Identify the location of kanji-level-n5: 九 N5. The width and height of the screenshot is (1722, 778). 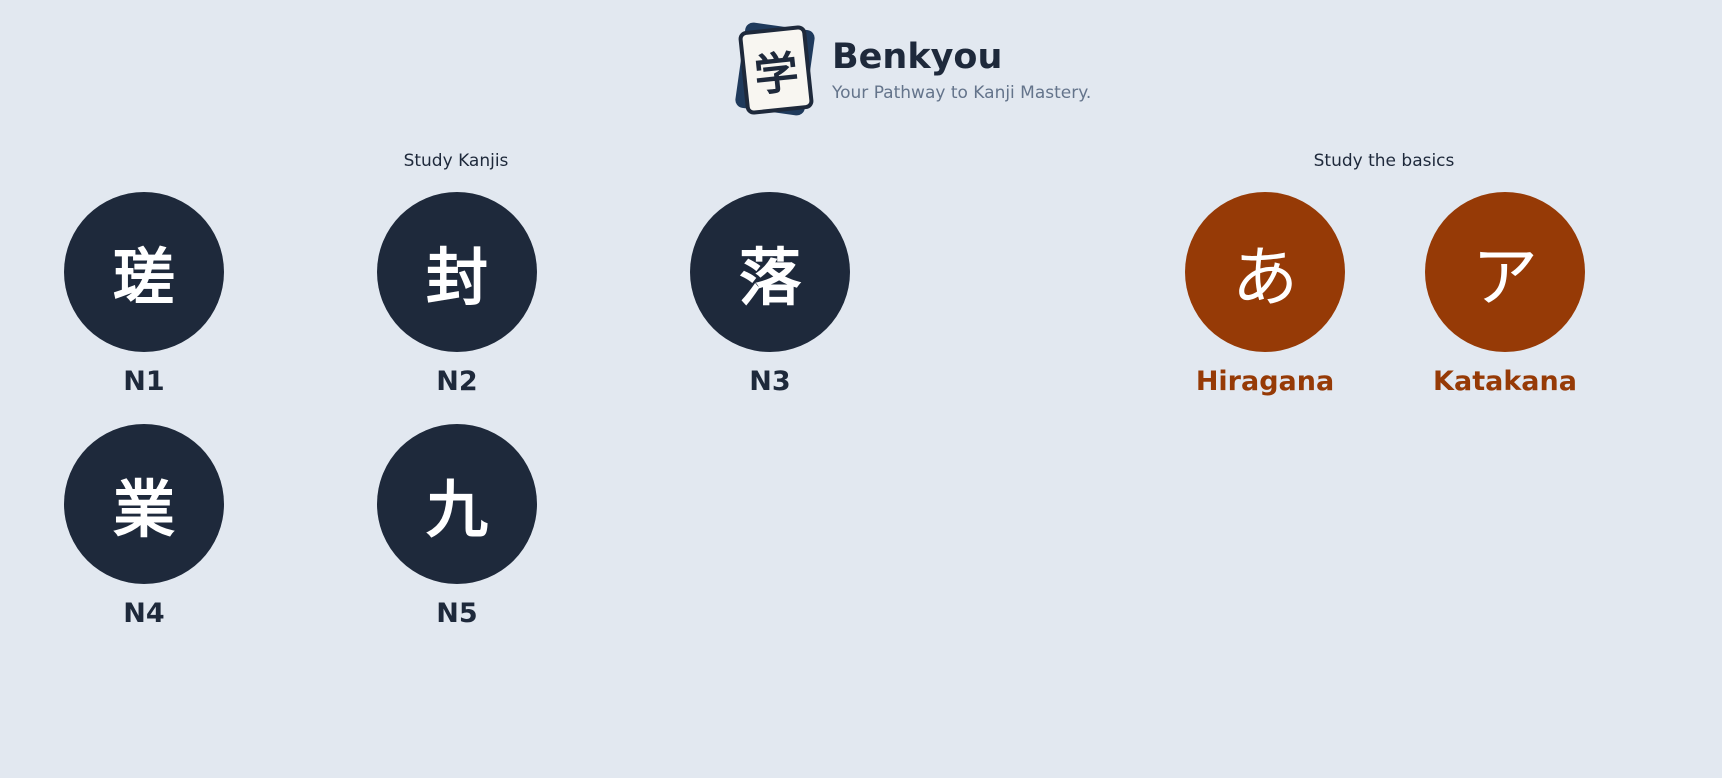
(457, 526).